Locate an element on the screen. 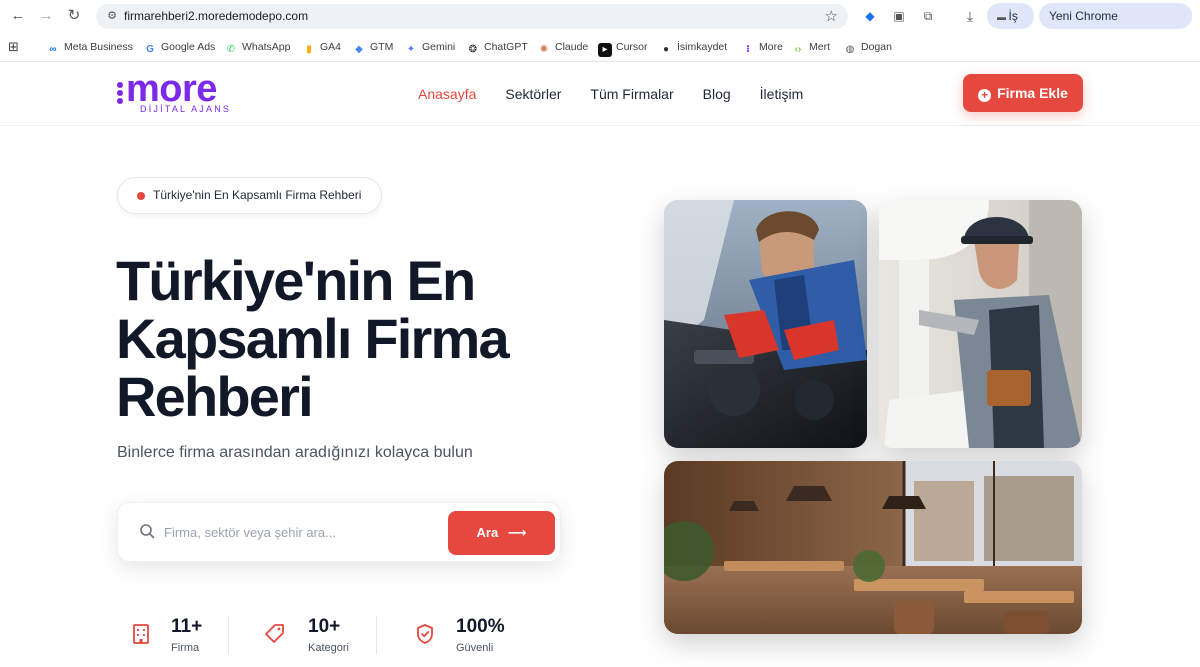 This screenshot has height=667, width=1200. site-settings-icon: ⚙ is located at coordinates (112, 16).